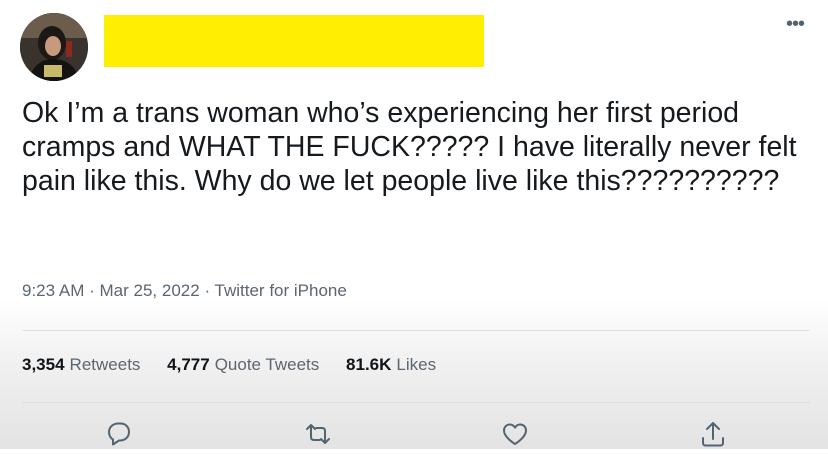 This screenshot has height=455, width=828. I want to click on more-icon: •••, so click(795, 24).